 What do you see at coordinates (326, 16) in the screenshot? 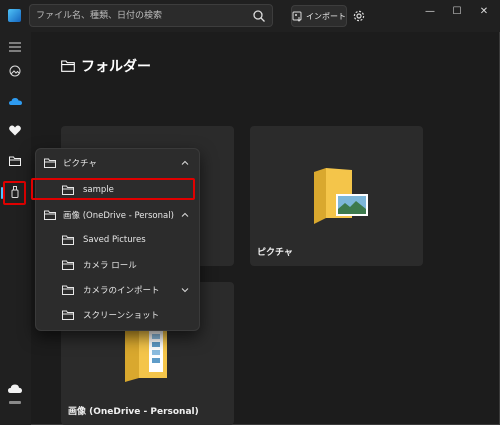
I see `import-label: インポート` at bounding box center [326, 16].